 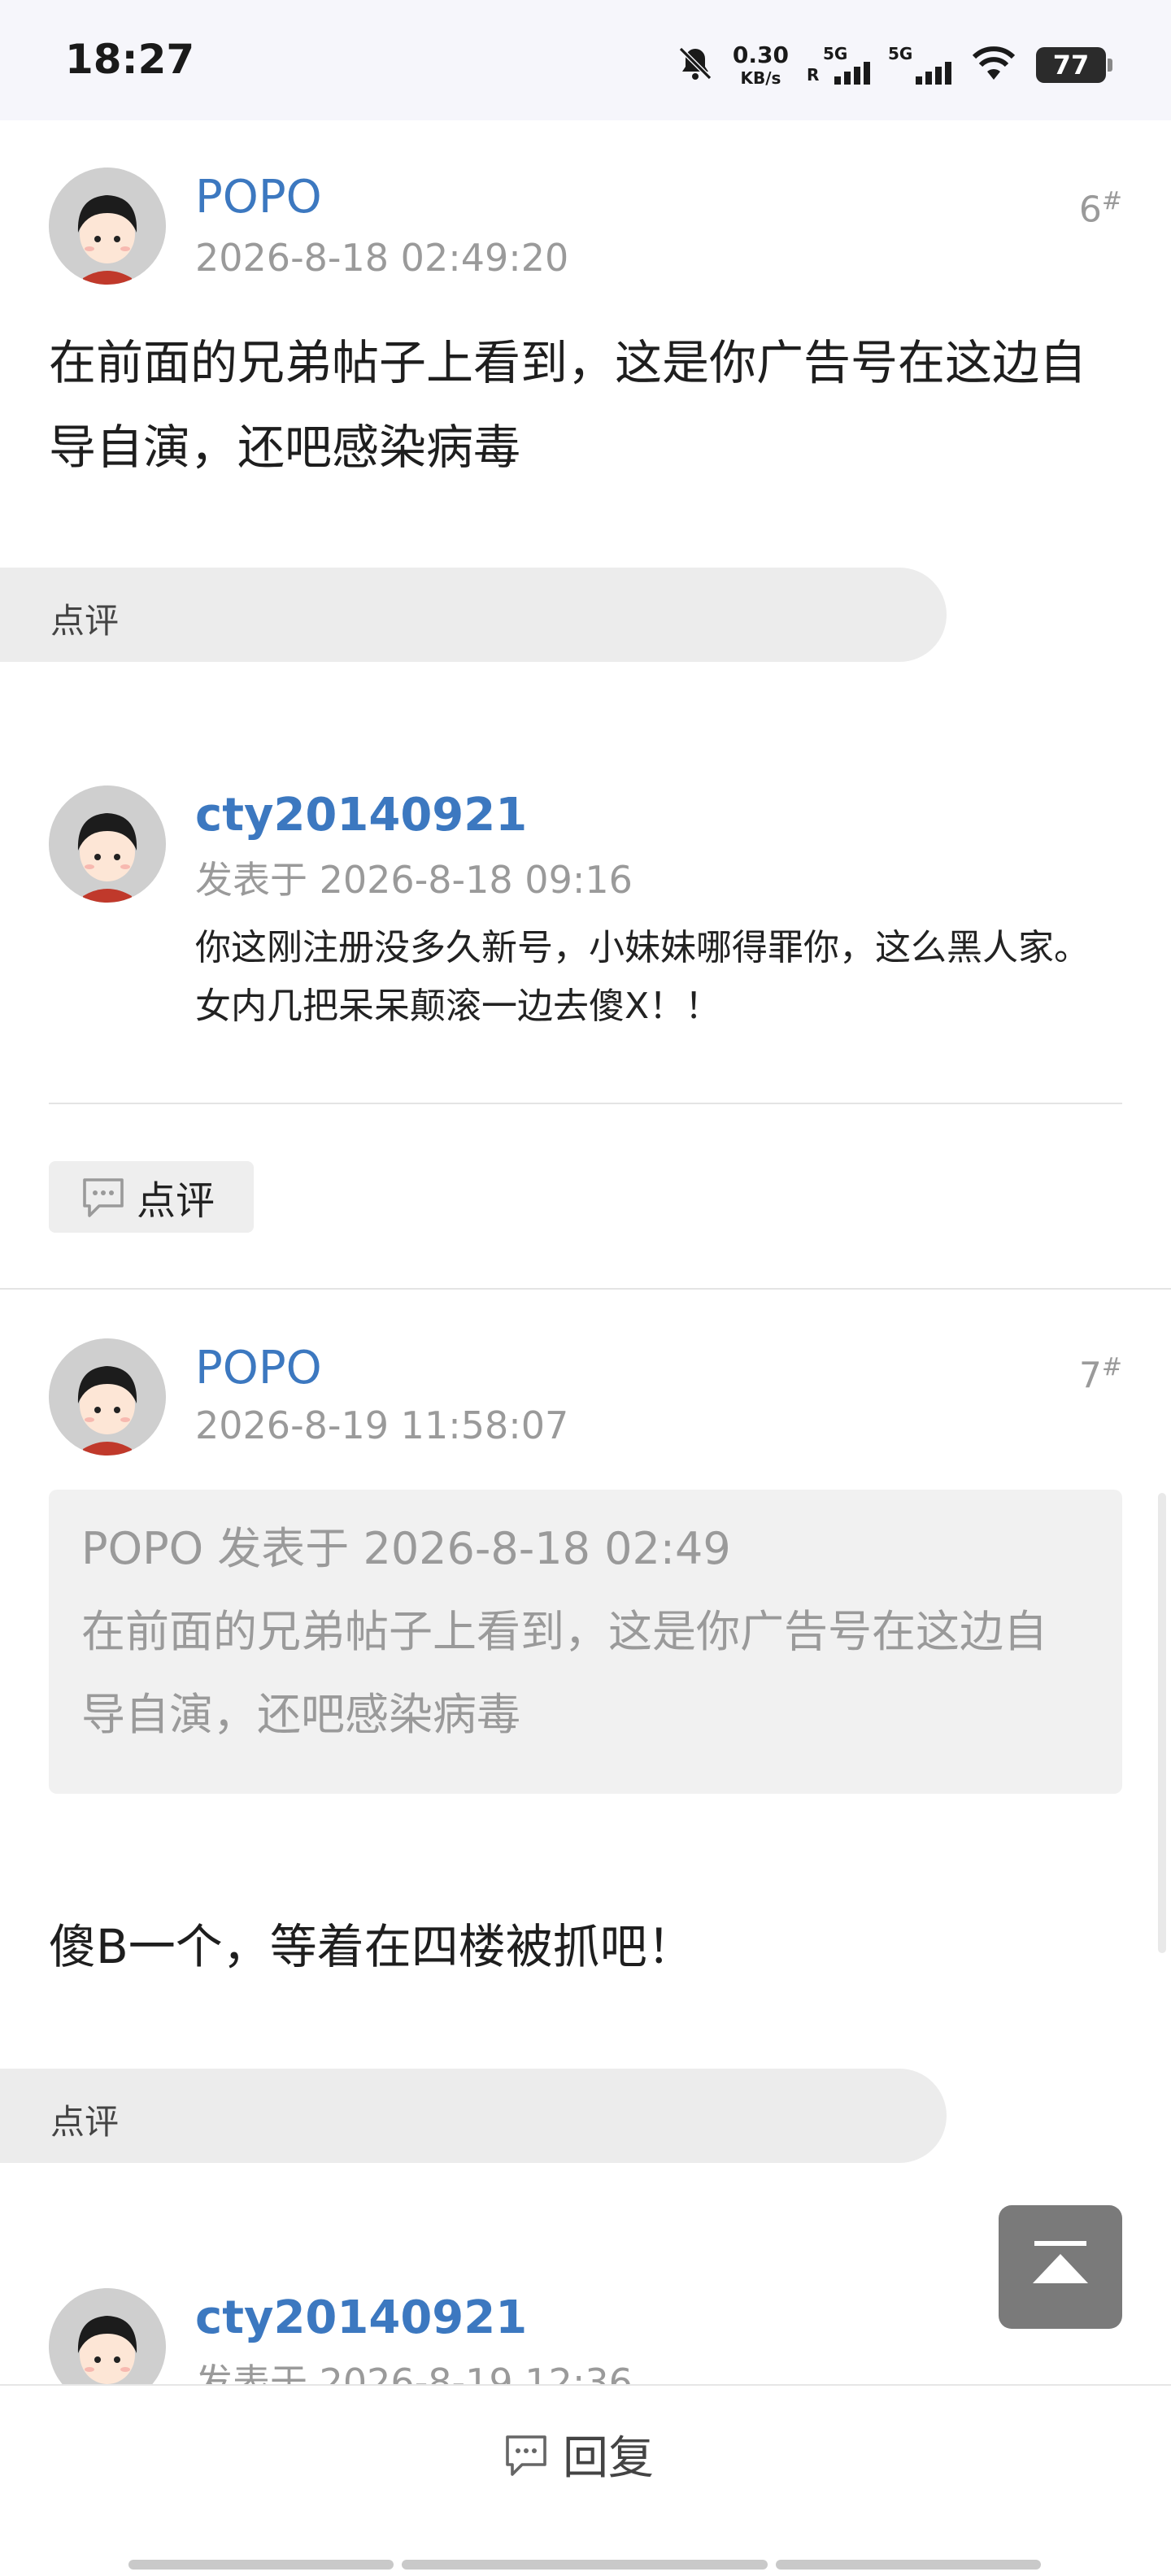 I want to click on post-date: 2026-8-18 02:49:20, so click(x=382, y=258).